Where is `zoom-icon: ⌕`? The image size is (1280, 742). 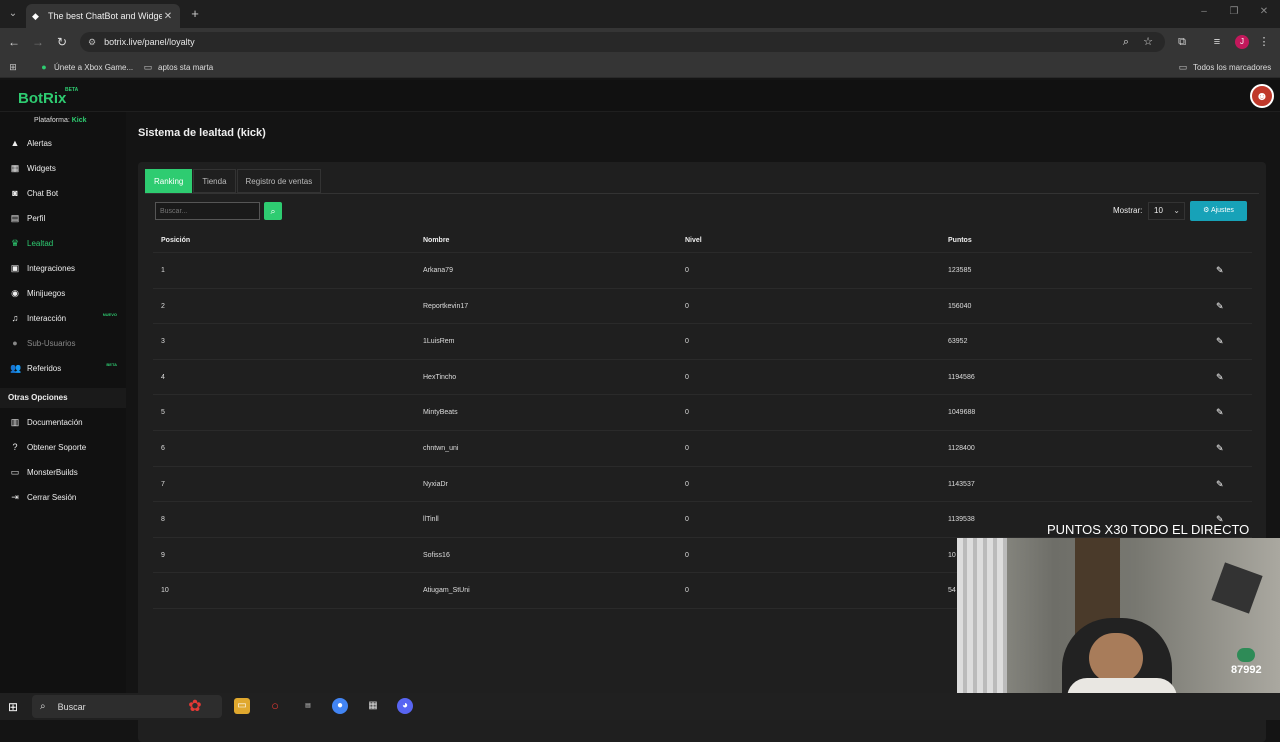 zoom-icon: ⌕ is located at coordinates (1126, 42).